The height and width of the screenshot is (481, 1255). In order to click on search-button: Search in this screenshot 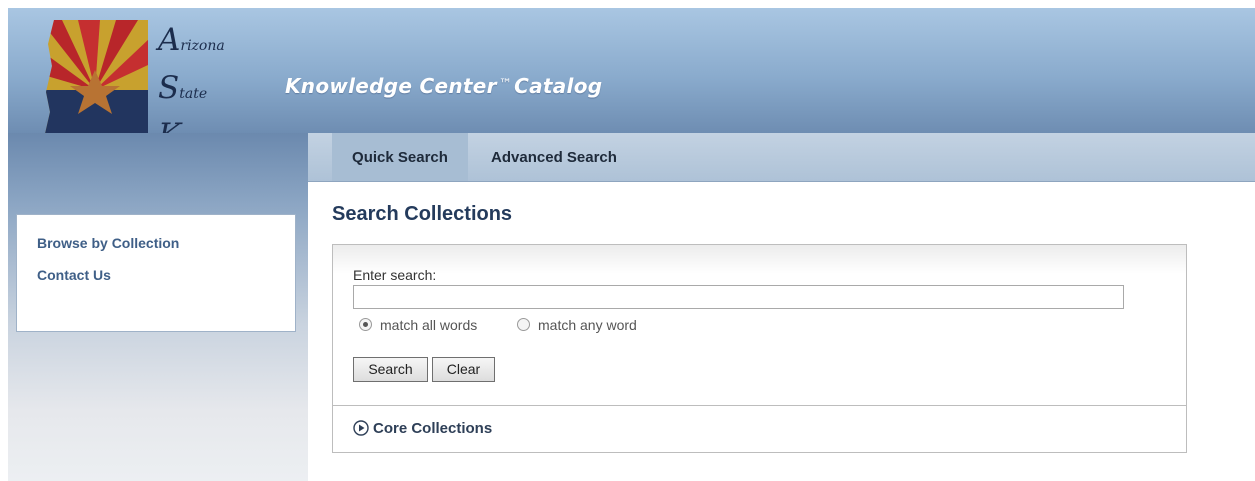, I will do `click(390, 369)`.